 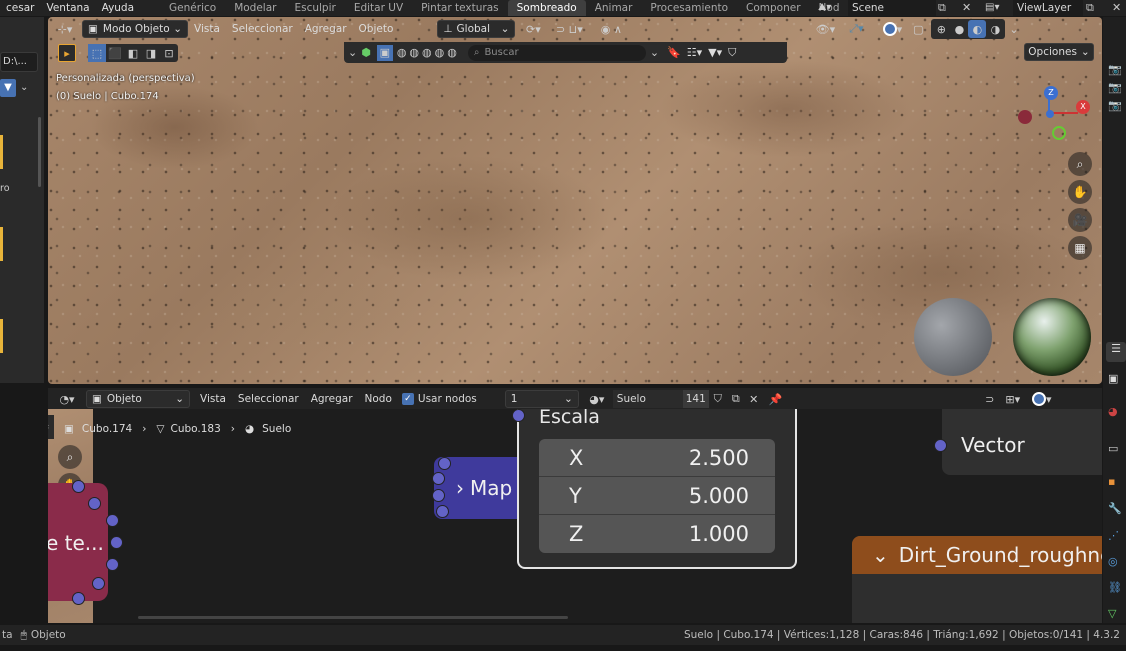 What do you see at coordinates (384, 52) in the screenshot?
I see `filter-all-icon: ▣` at bounding box center [384, 52].